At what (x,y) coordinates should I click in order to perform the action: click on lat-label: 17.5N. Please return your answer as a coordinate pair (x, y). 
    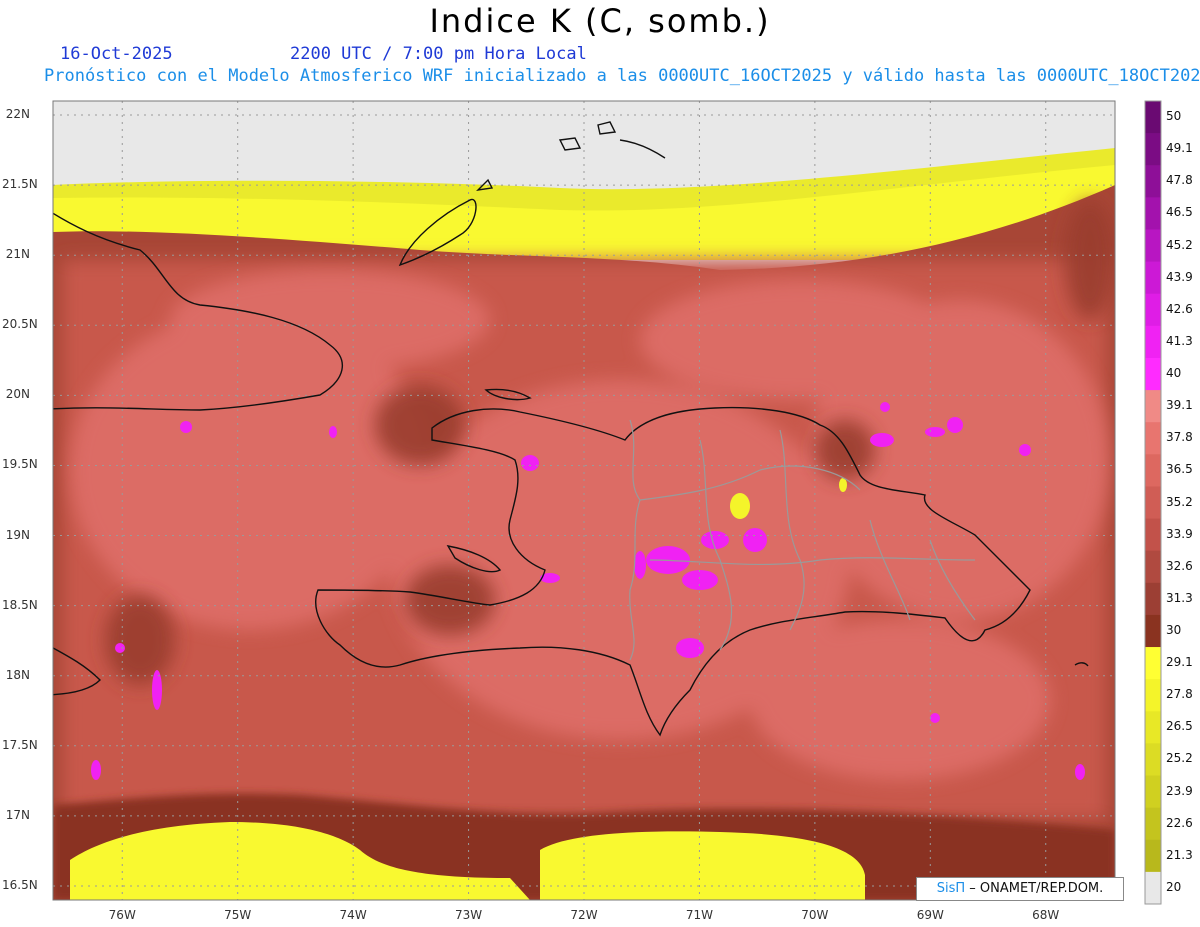
    Looking at the image, I should click on (20, 744).